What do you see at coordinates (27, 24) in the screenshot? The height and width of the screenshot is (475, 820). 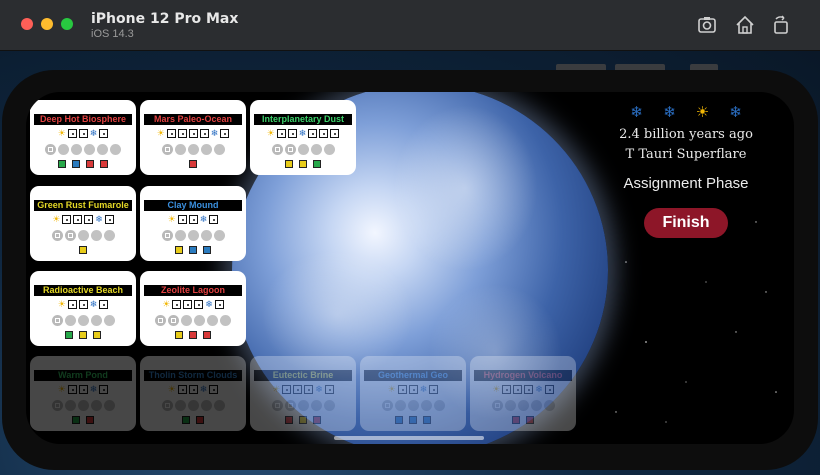 I see `close-window-button` at bounding box center [27, 24].